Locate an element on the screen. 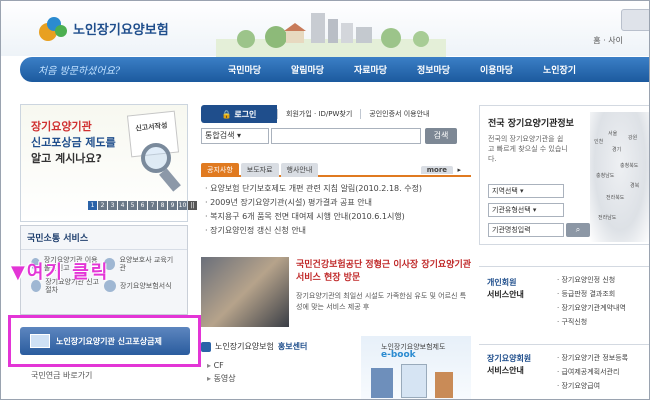  promo-list: CF 동영상 is located at coordinates (221, 372).